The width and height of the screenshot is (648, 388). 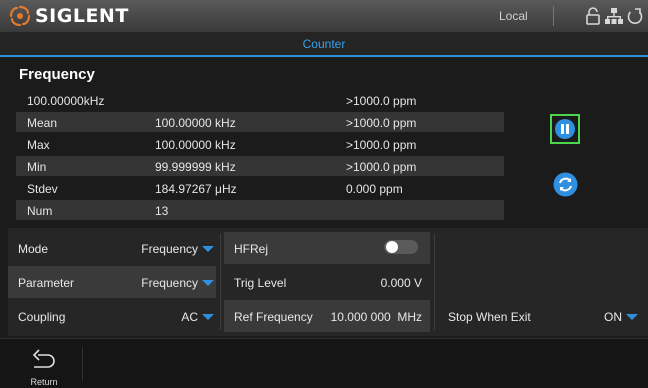 I want to click on parameter-setting: Parameter Frequency, so click(x=112, y=282).